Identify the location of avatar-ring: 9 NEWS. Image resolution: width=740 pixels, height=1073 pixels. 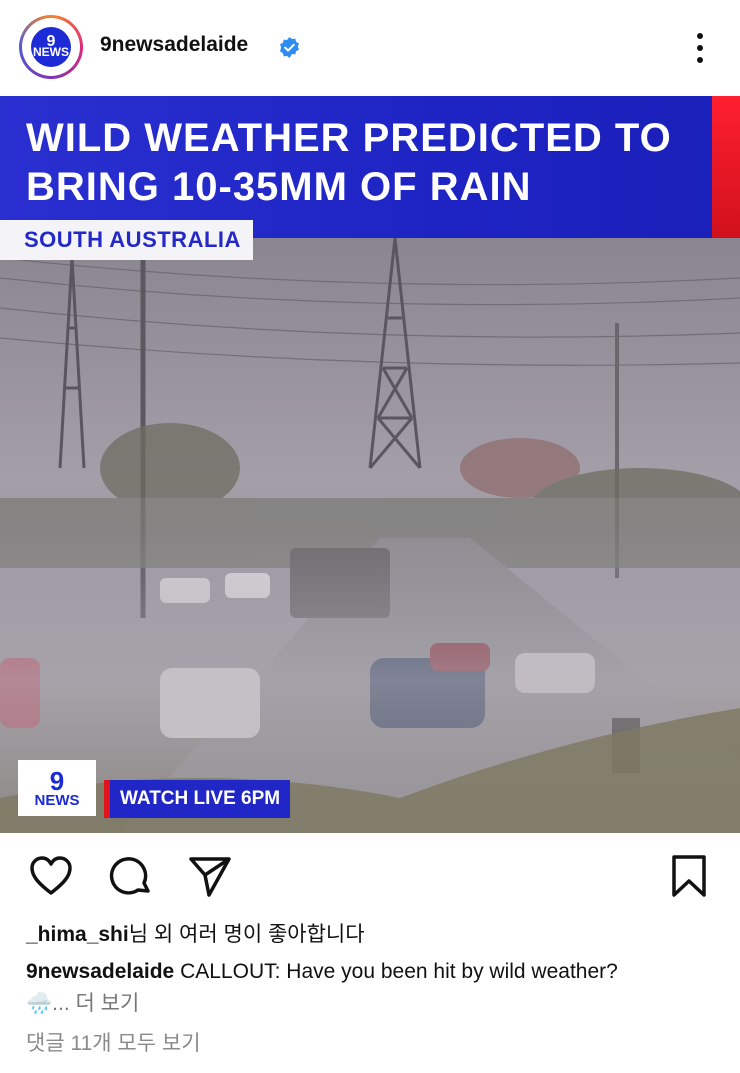
(51, 47).